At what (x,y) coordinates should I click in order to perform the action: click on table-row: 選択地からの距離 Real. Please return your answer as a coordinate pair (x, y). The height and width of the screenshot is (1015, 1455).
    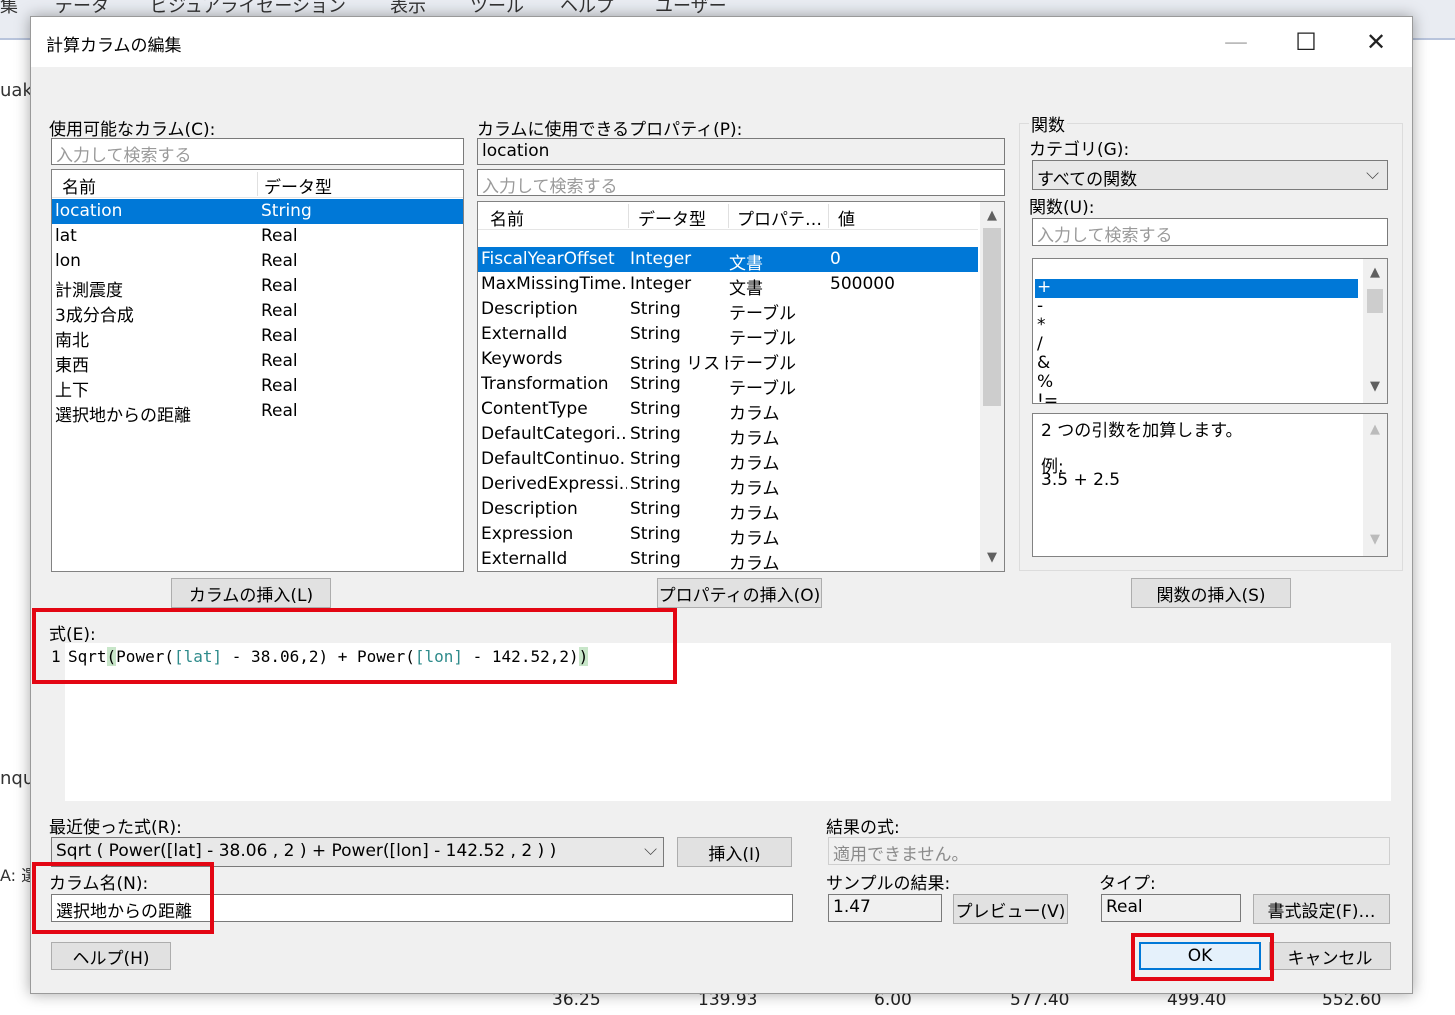
    Looking at the image, I should click on (257, 412).